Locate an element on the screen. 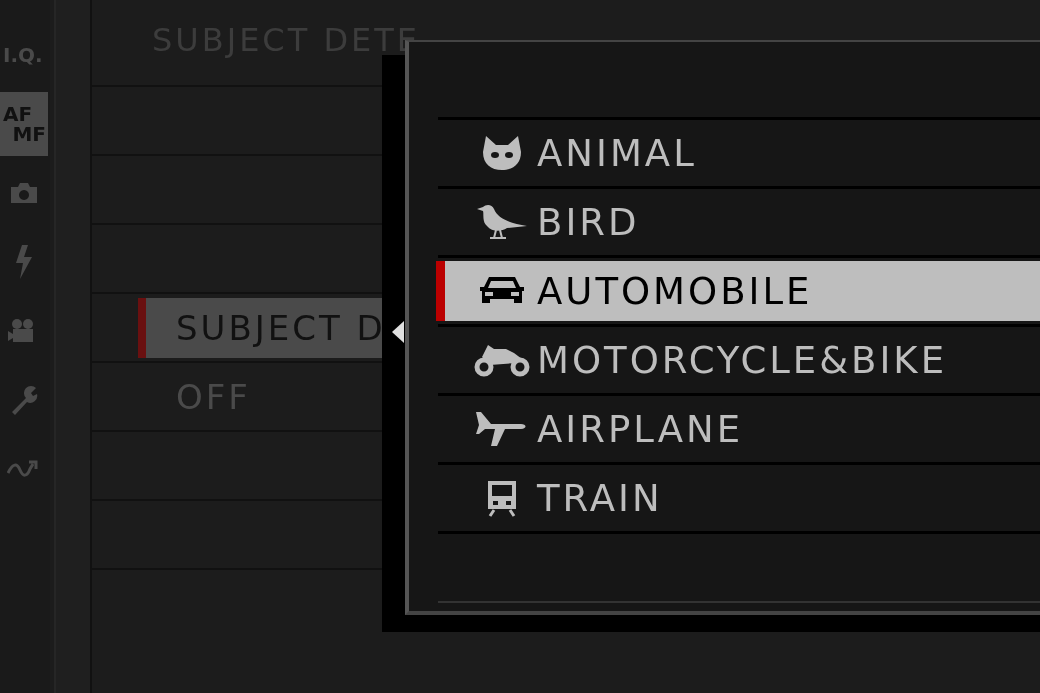 Image resolution: width=1040 pixels, height=693 pixels. bird-icon is located at coordinates (502, 222).